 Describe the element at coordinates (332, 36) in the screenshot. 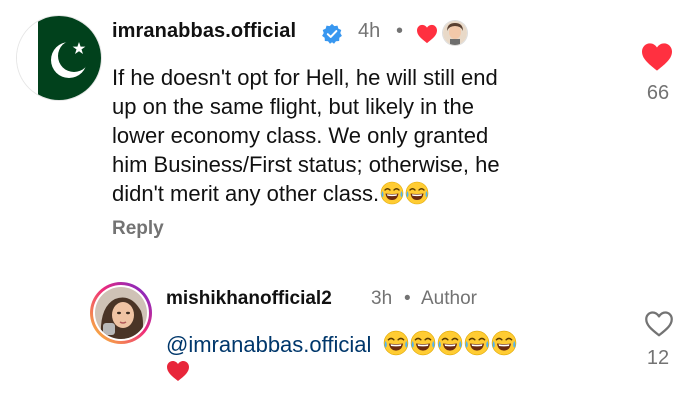

I see `verified-badge-icon` at that location.